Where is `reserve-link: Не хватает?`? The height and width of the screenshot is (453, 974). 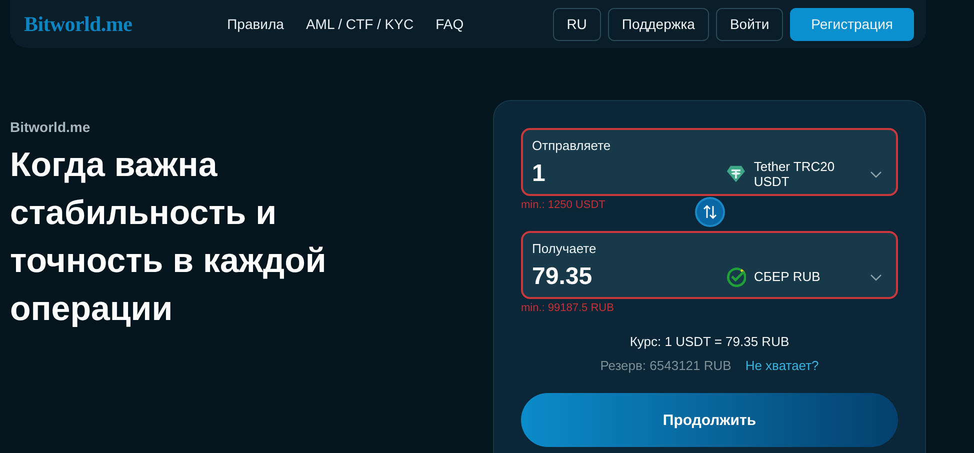
reserve-link: Не хватает? is located at coordinates (782, 365).